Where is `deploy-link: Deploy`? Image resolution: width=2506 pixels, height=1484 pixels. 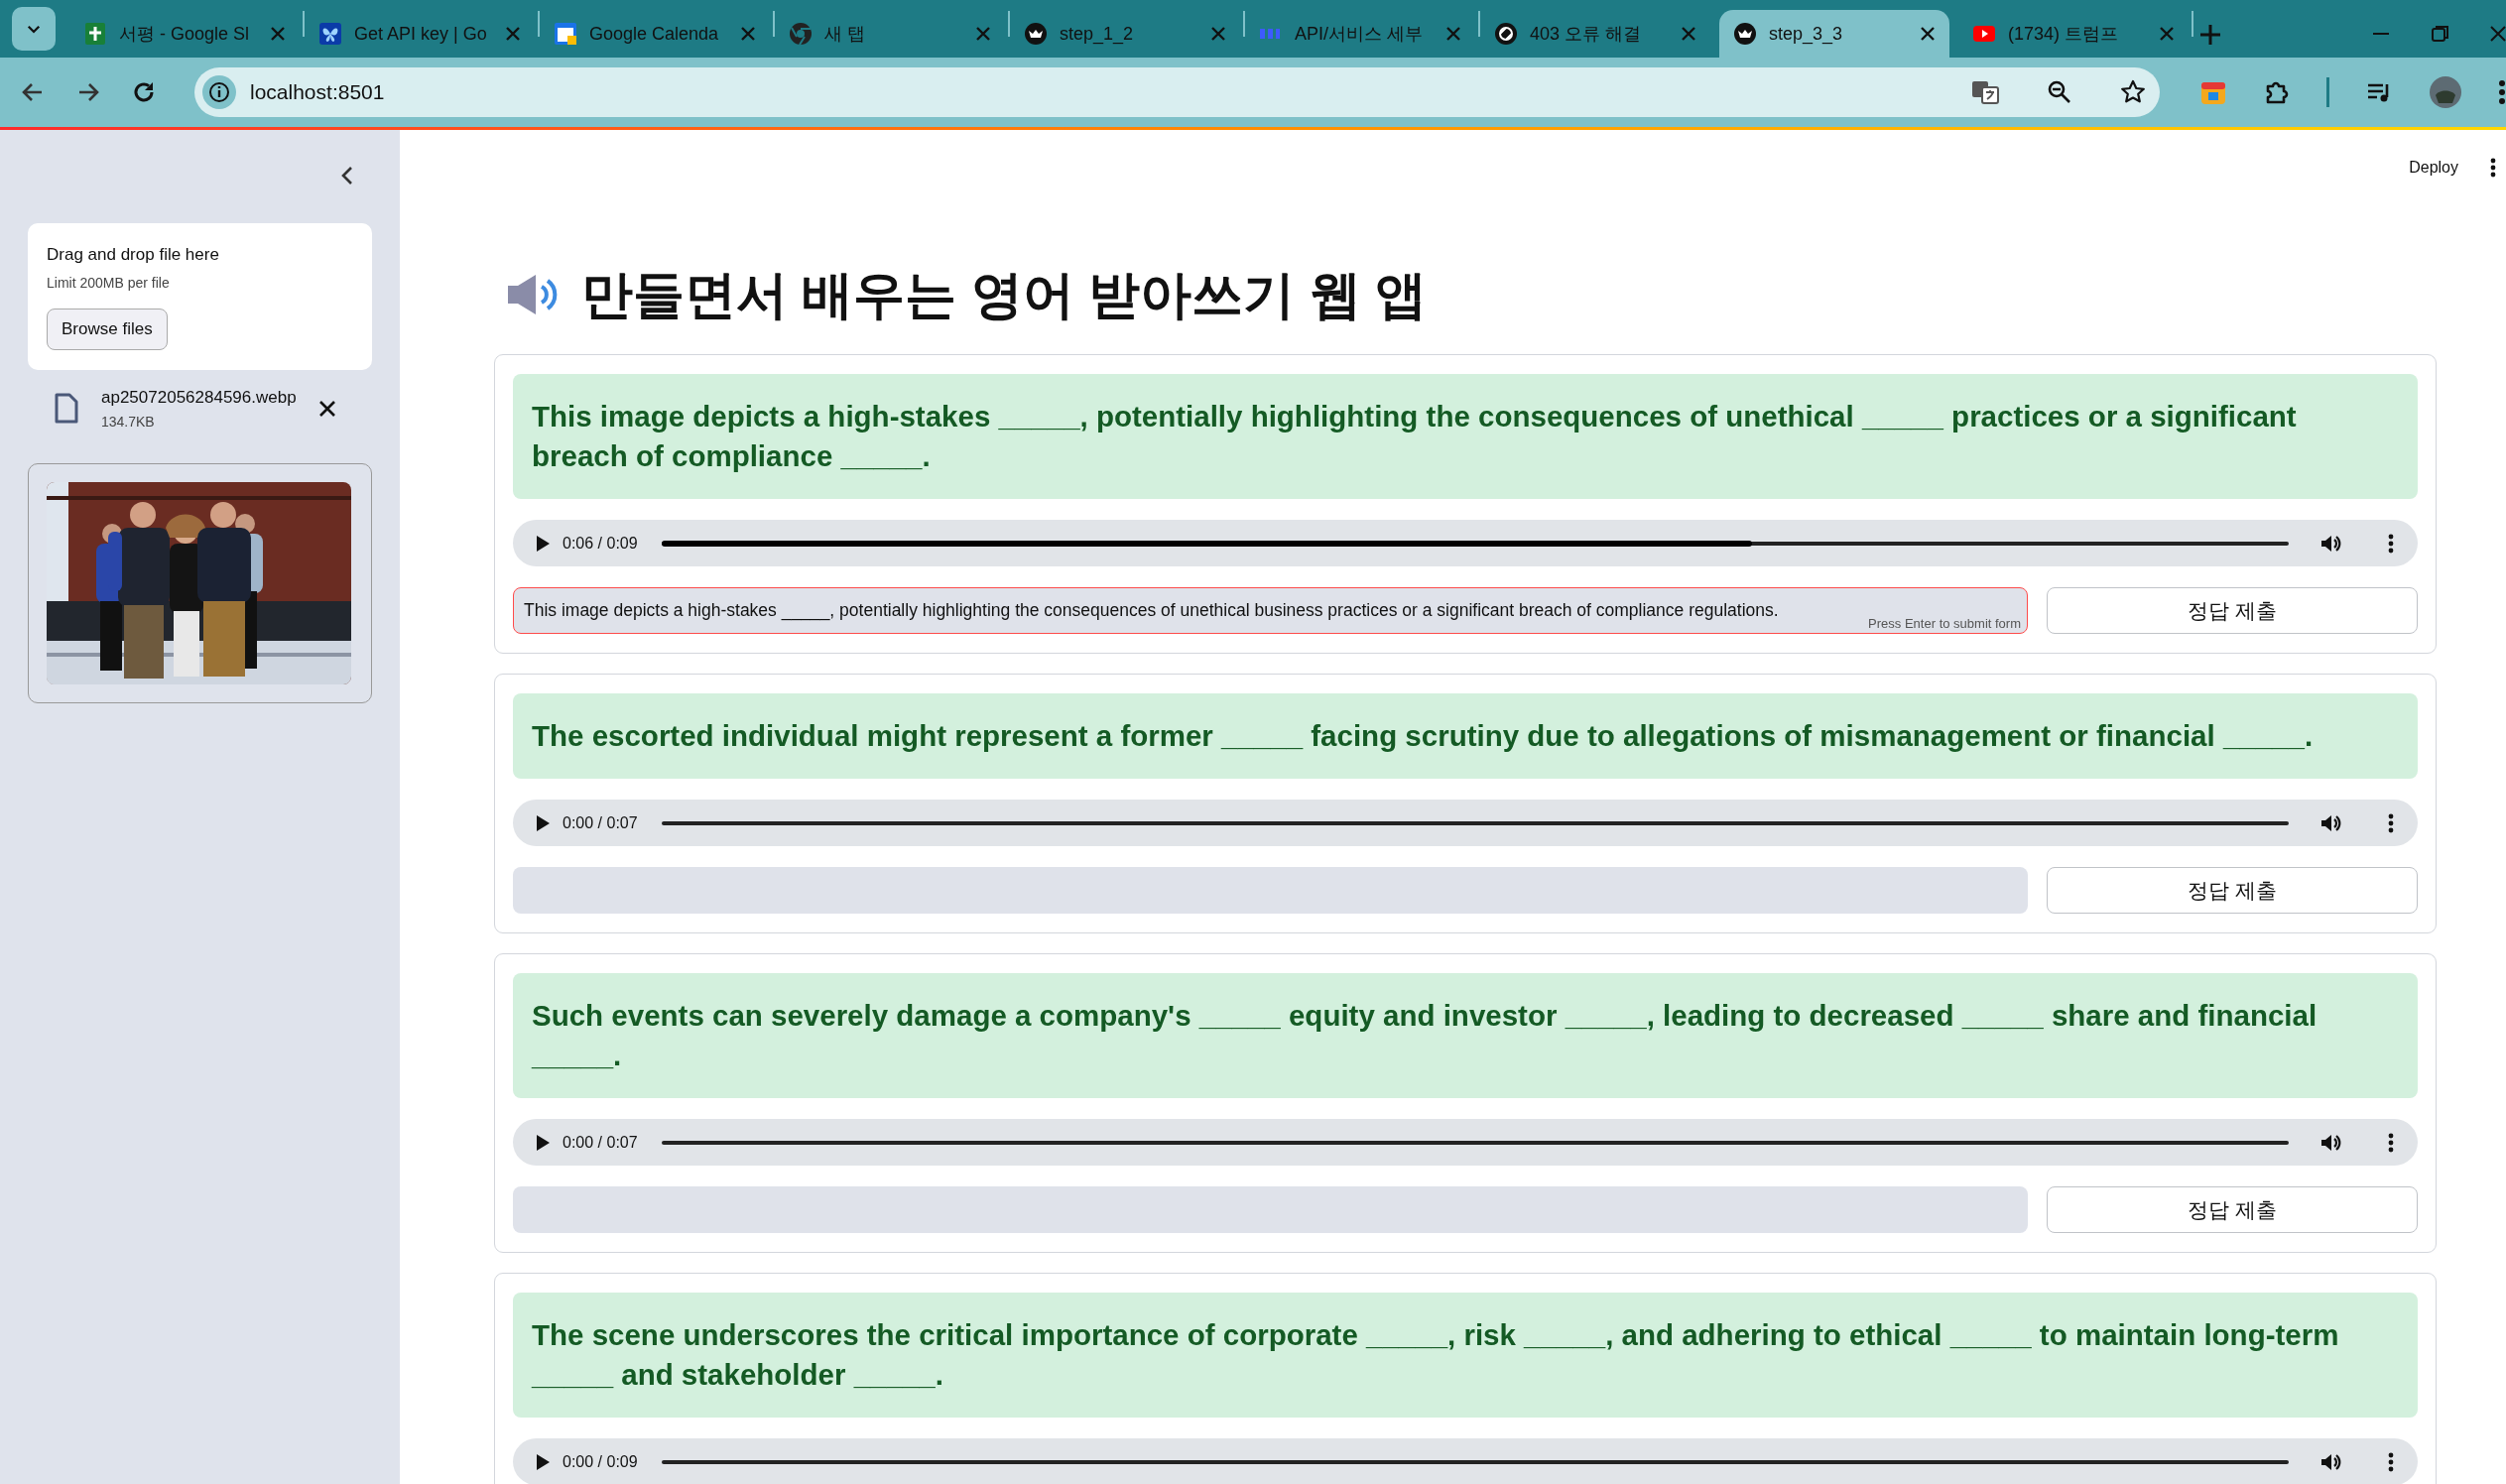 deploy-link: Deploy is located at coordinates (2433, 168).